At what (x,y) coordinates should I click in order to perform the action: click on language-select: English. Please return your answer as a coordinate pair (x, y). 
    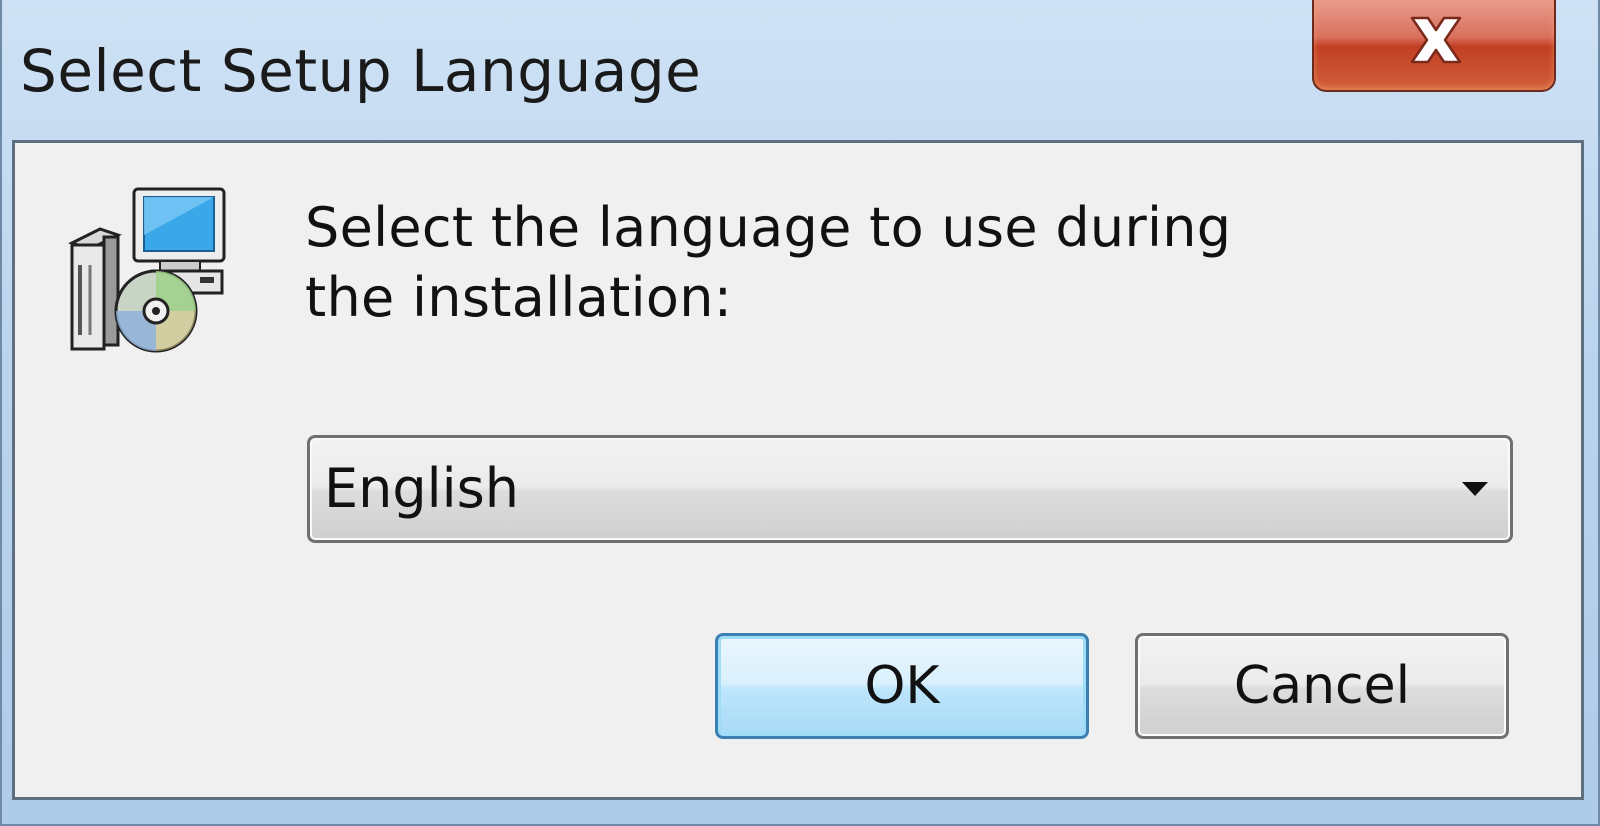
    Looking at the image, I should click on (910, 489).